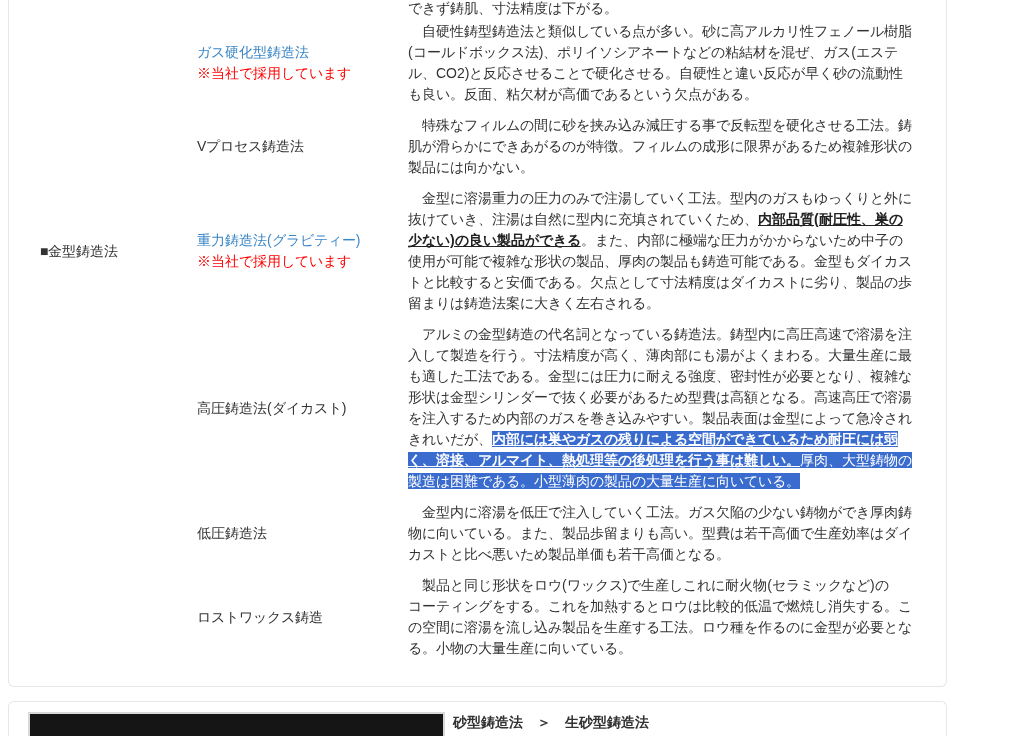 This screenshot has width=1026, height=736. Describe the element at coordinates (260, 617) in the screenshot. I see `method-name: ロストワックス鋳造` at that location.